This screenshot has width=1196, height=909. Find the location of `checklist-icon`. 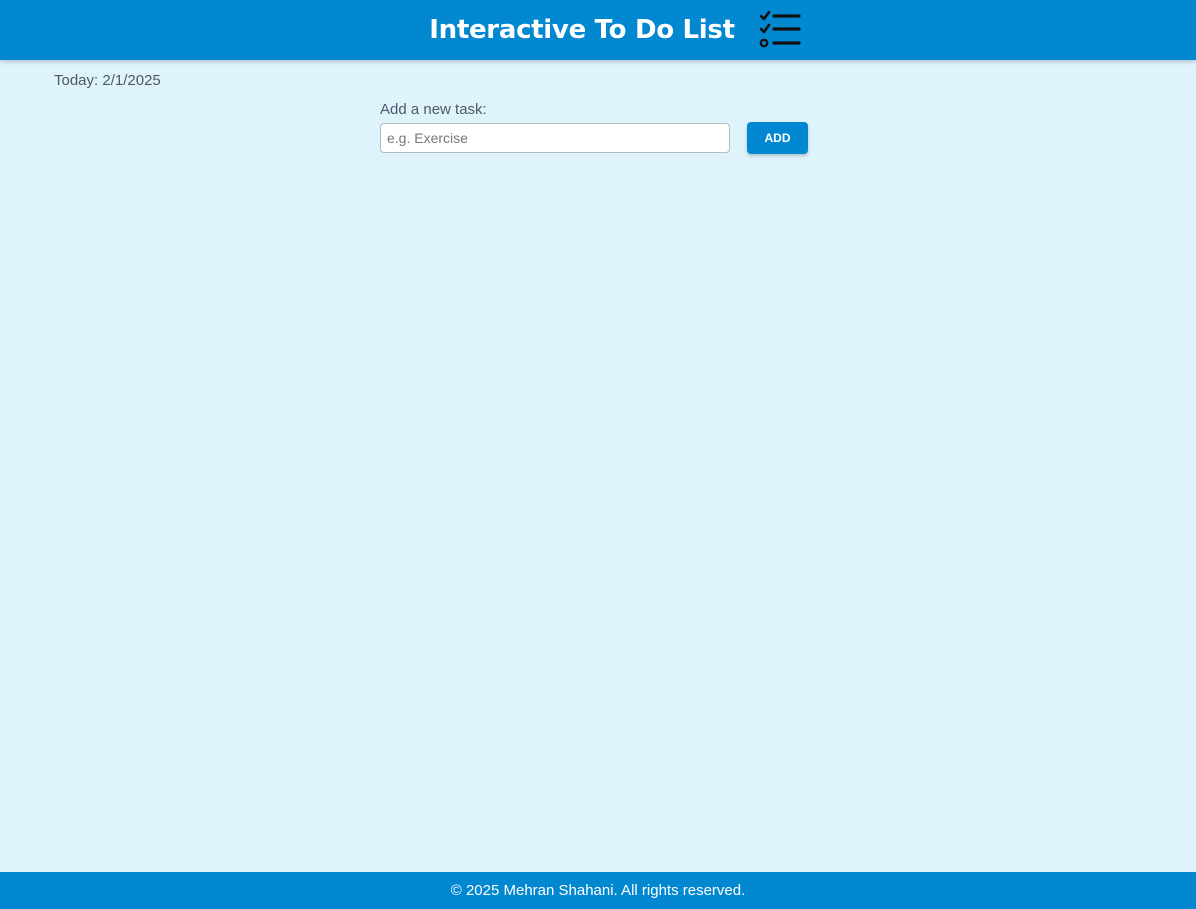

checklist-icon is located at coordinates (780, 29).